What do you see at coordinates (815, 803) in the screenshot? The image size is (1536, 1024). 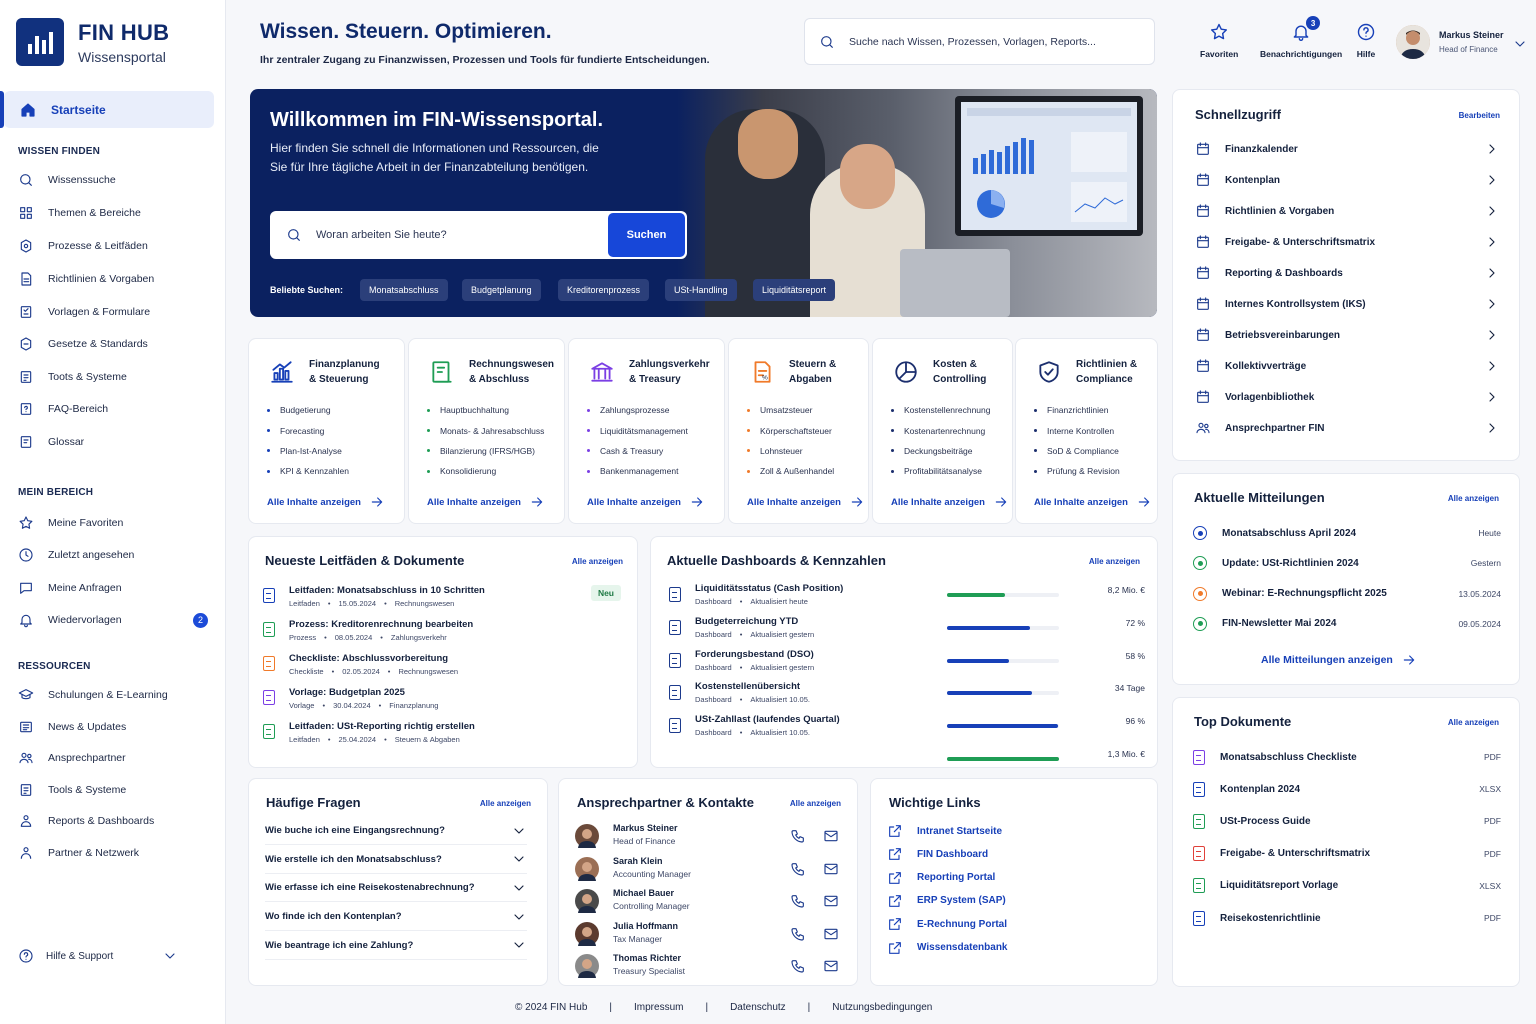 I see `contacts-show-all-link: Alle anzeigen` at bounding box center [815, 803].